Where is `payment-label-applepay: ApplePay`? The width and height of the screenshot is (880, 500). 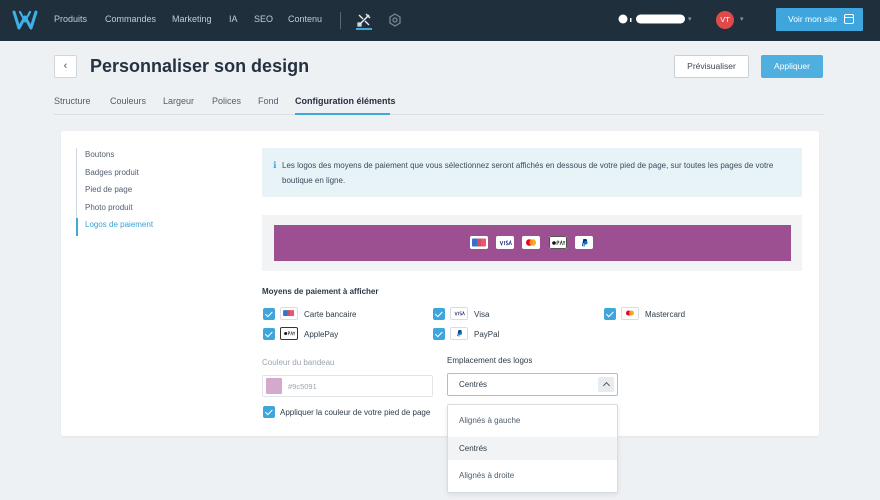
payment-label-applepay: ApplePay is located at coordinates (321, 334).